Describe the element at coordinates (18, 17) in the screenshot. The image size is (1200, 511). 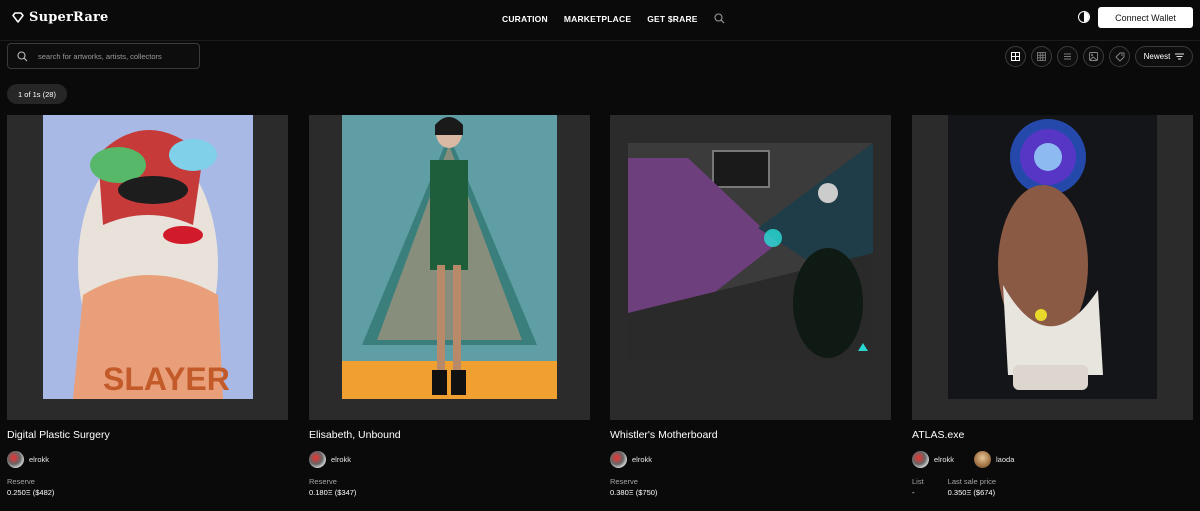
I see `logo-diamond-icon` at that location.